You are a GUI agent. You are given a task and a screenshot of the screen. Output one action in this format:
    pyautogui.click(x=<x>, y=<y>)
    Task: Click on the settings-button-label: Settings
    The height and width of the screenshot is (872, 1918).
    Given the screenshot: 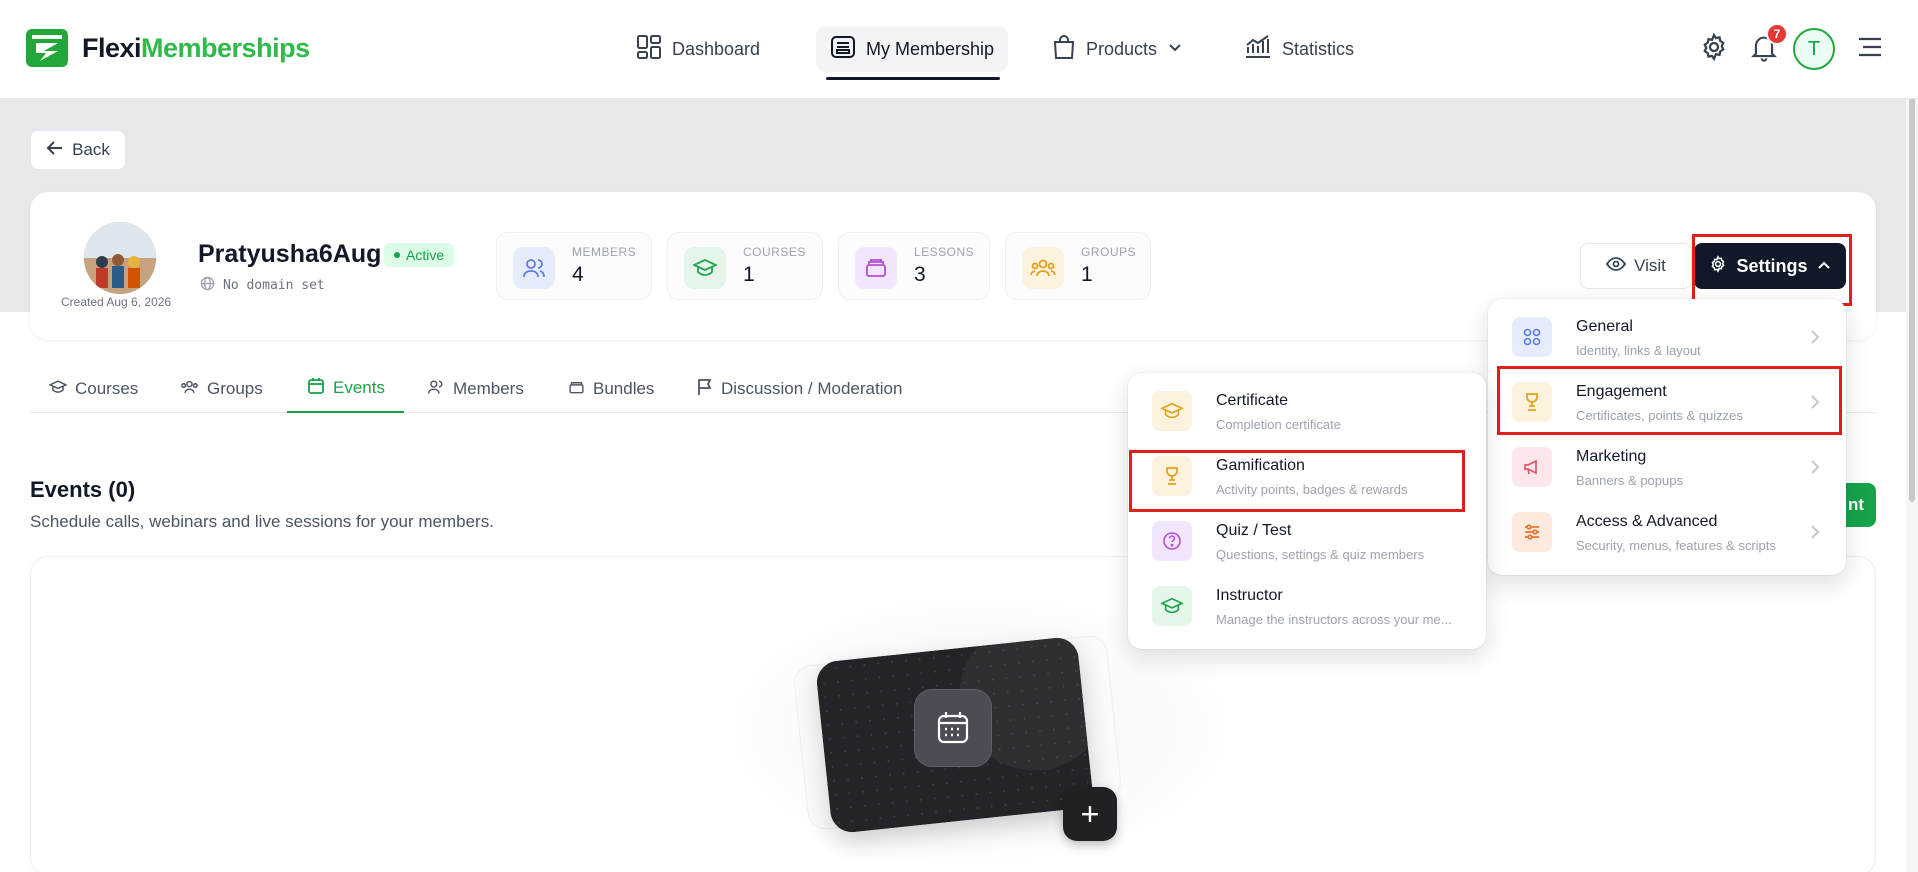 What is the action you would take?
    pyautogui.click(x=1772, y=265)
    